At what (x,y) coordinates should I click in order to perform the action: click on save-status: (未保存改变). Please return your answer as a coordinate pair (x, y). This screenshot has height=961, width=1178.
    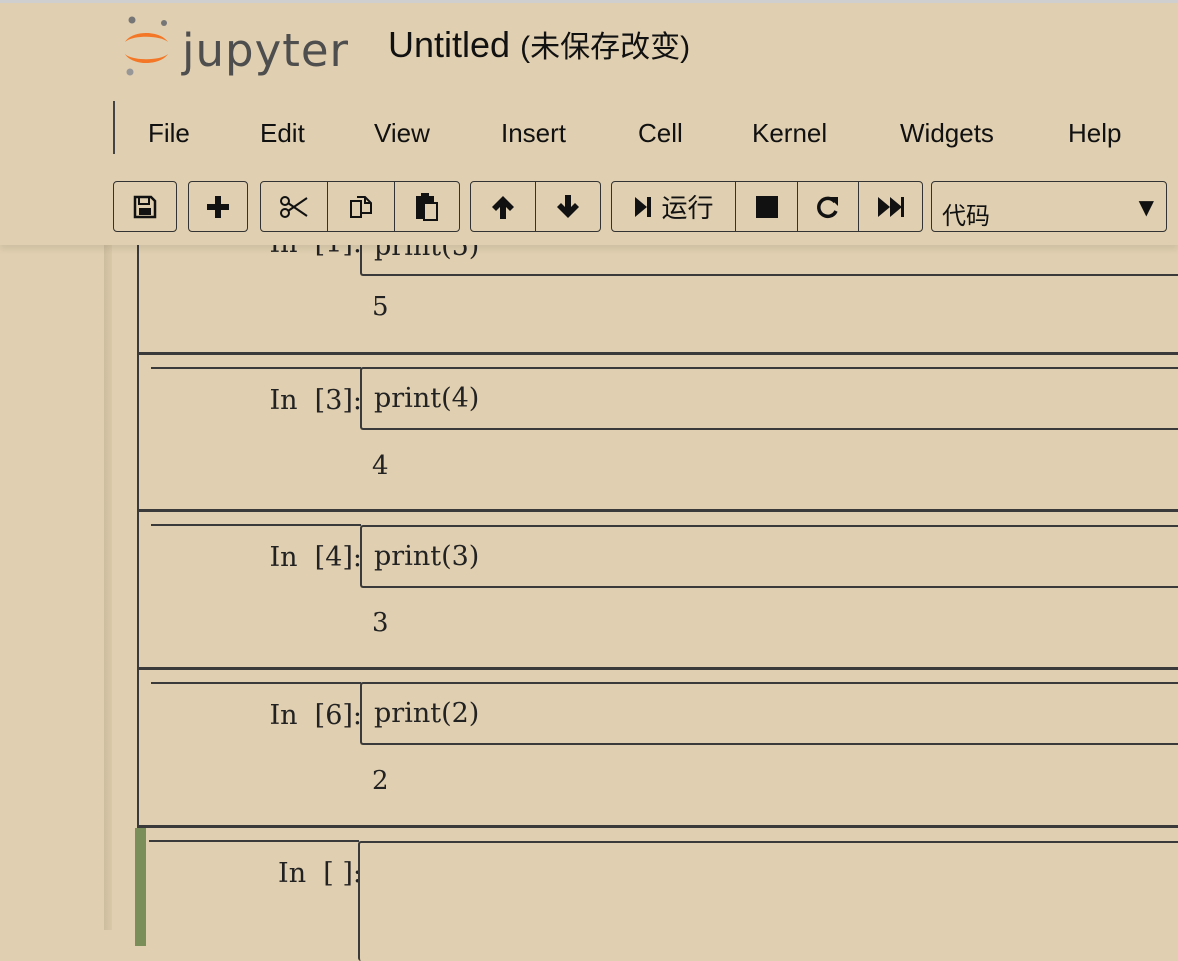
    Looking at the image, I should click on (605, 47).